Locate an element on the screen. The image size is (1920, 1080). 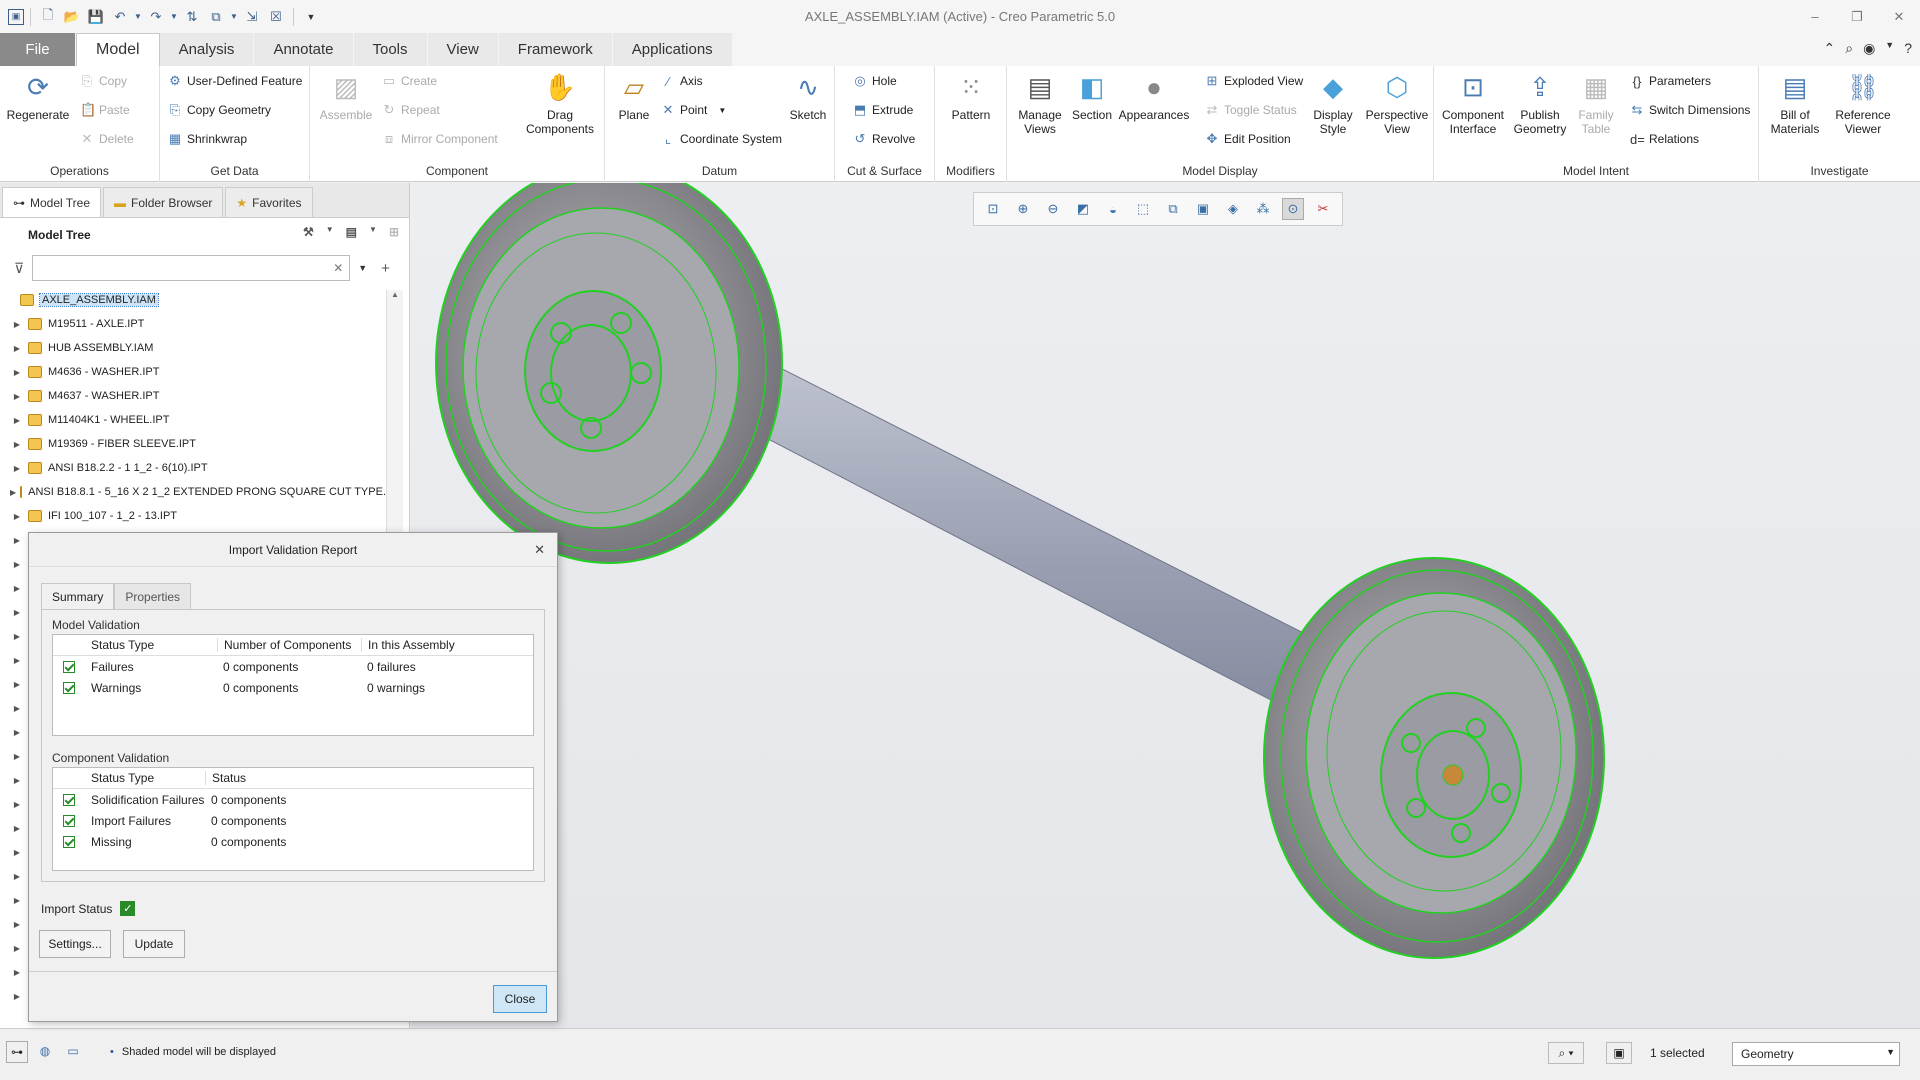
drag-components-button: ✋ Drag Components is located at coordinates (560, 103).